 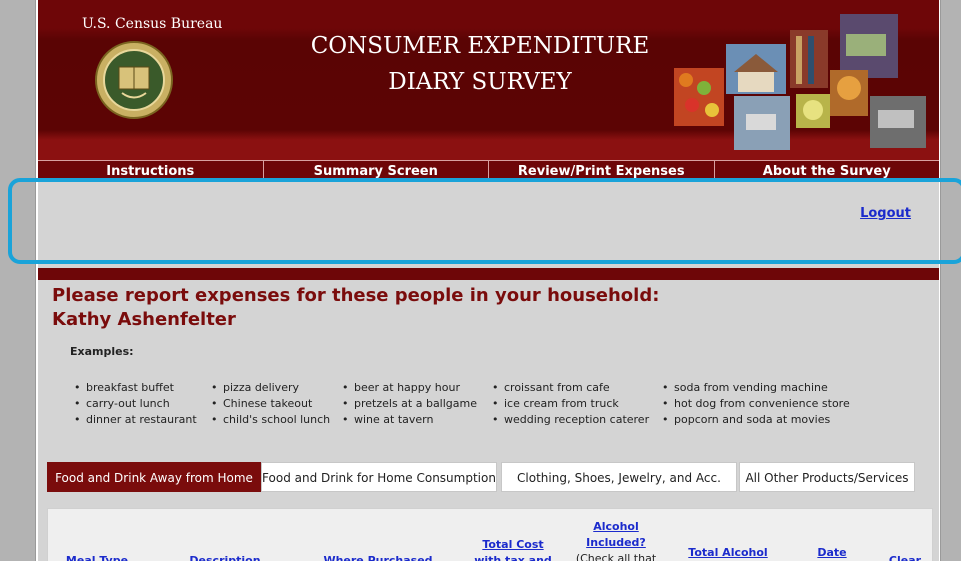 I want to click on example-item: ice cream from truck, so click(x=570, y=404).